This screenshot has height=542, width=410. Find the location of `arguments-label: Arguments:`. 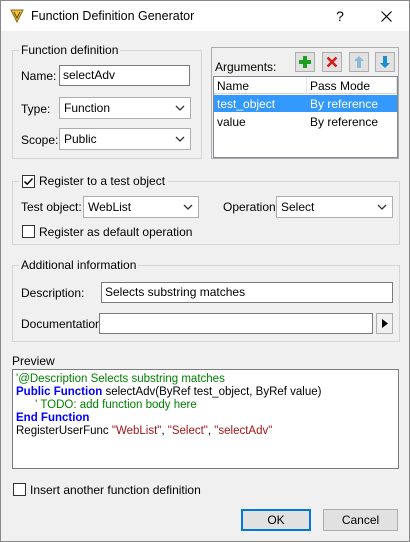

arguments-label: Arguments: is located at coordinates (246, 67).